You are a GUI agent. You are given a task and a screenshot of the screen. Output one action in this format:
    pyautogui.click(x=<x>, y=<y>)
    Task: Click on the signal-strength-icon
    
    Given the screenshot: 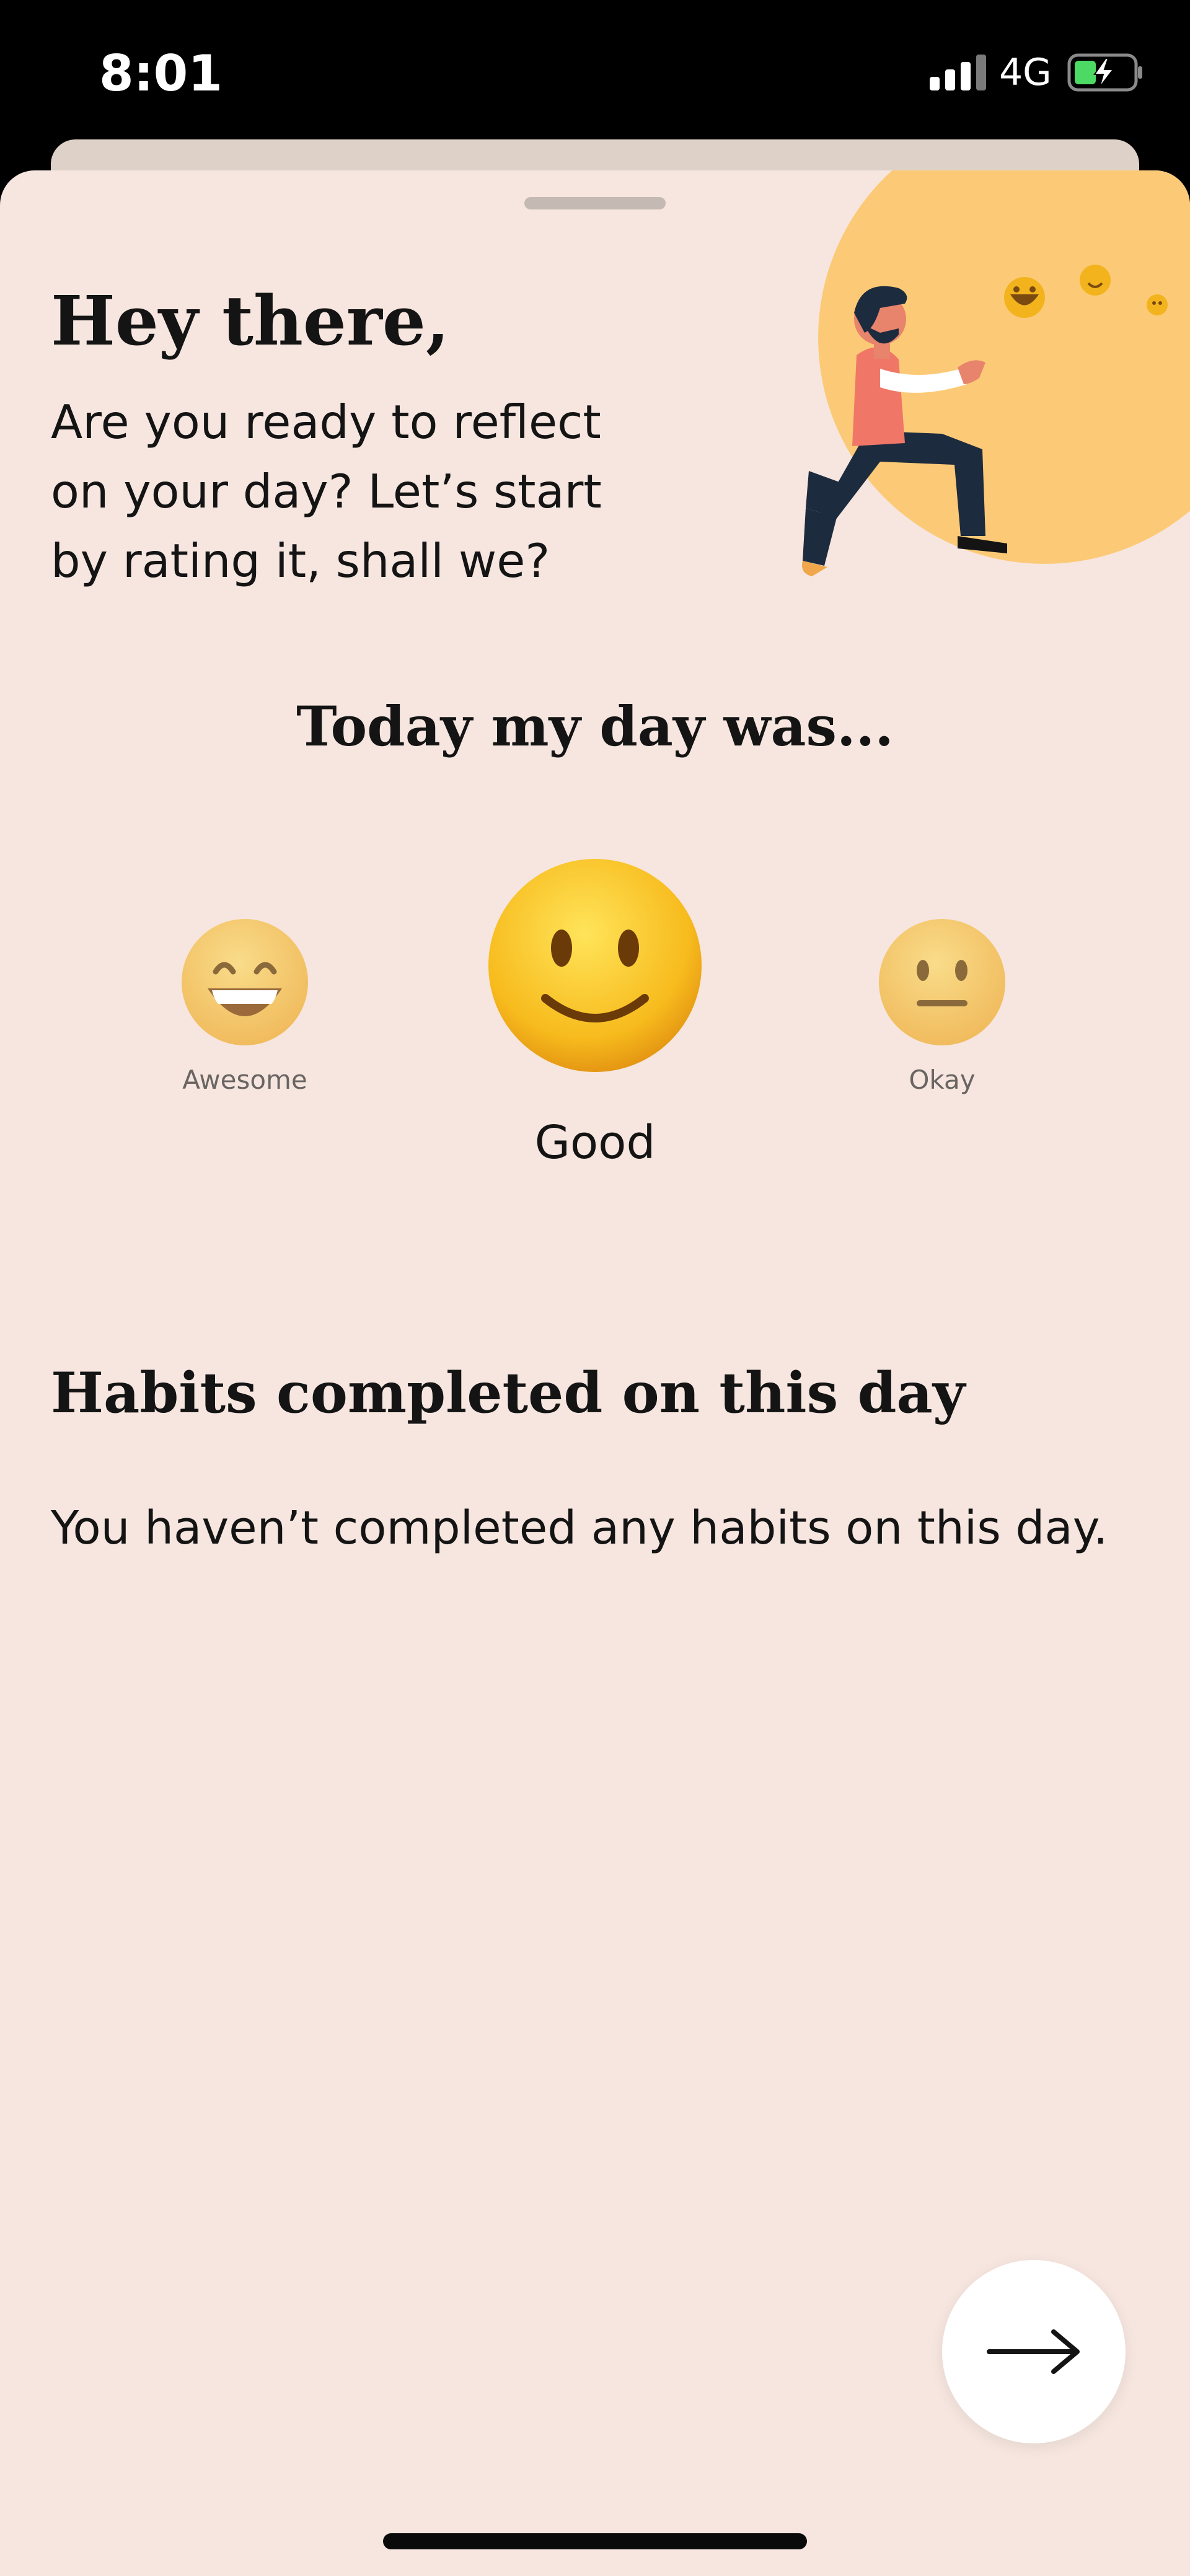 What is the action you would take?
    pyautogui.click(x=958, y=72)
    